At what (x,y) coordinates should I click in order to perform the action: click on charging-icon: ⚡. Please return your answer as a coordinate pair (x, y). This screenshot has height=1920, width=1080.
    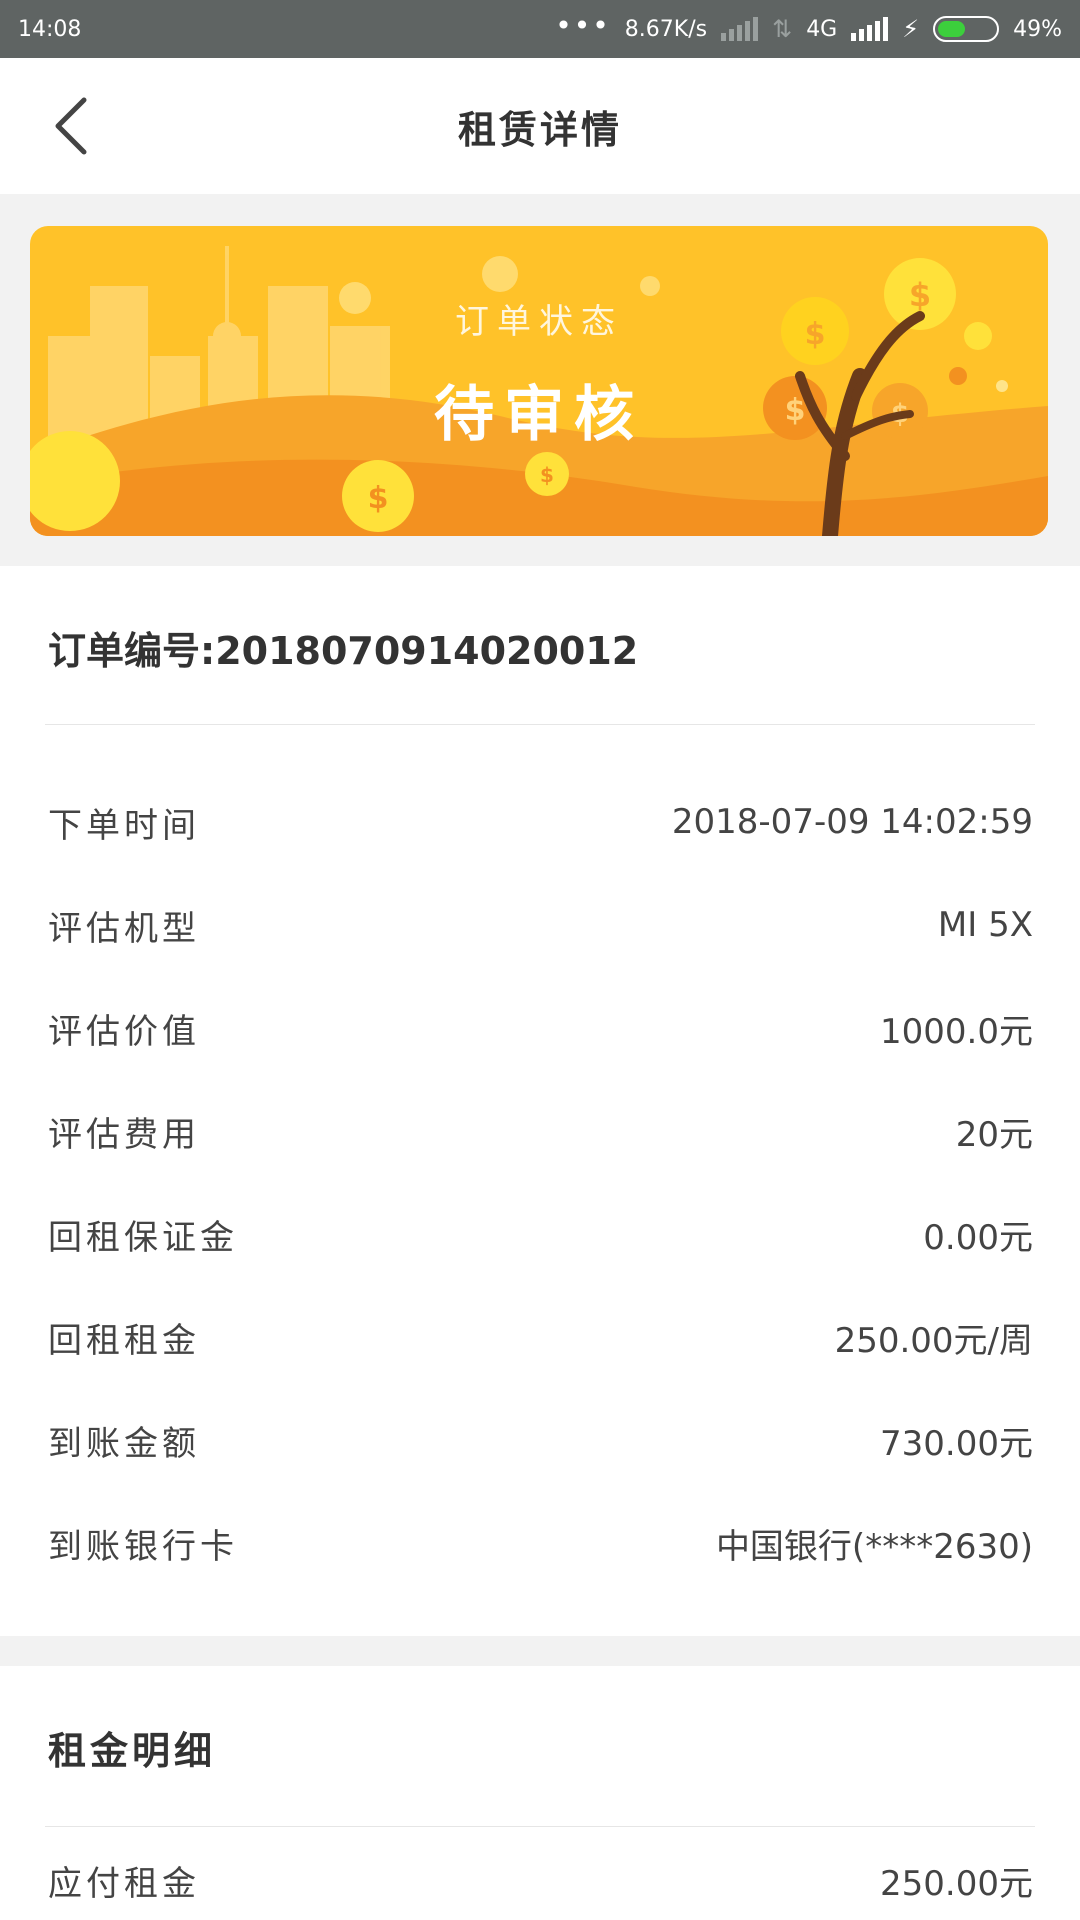
    Looking at the image, I should click on (911, 29).